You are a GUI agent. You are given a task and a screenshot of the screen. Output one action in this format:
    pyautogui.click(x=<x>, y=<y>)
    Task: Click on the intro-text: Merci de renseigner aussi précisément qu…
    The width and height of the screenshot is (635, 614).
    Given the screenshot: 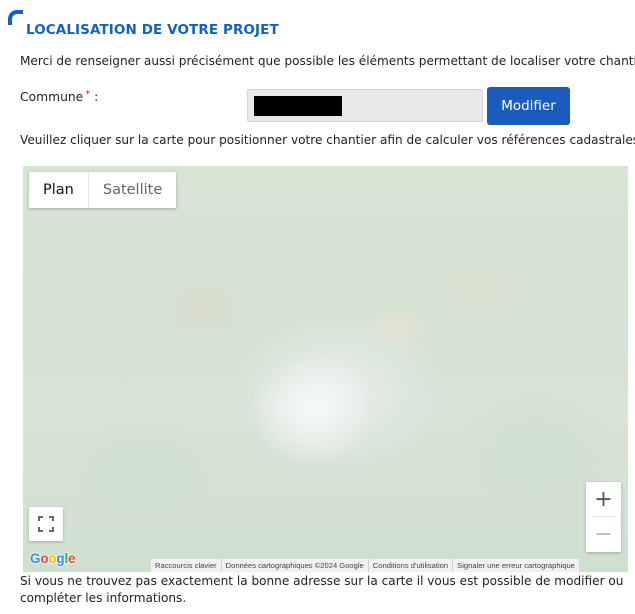 What is the action you would take?
    pyautogui.click(x=327, y=61)
    